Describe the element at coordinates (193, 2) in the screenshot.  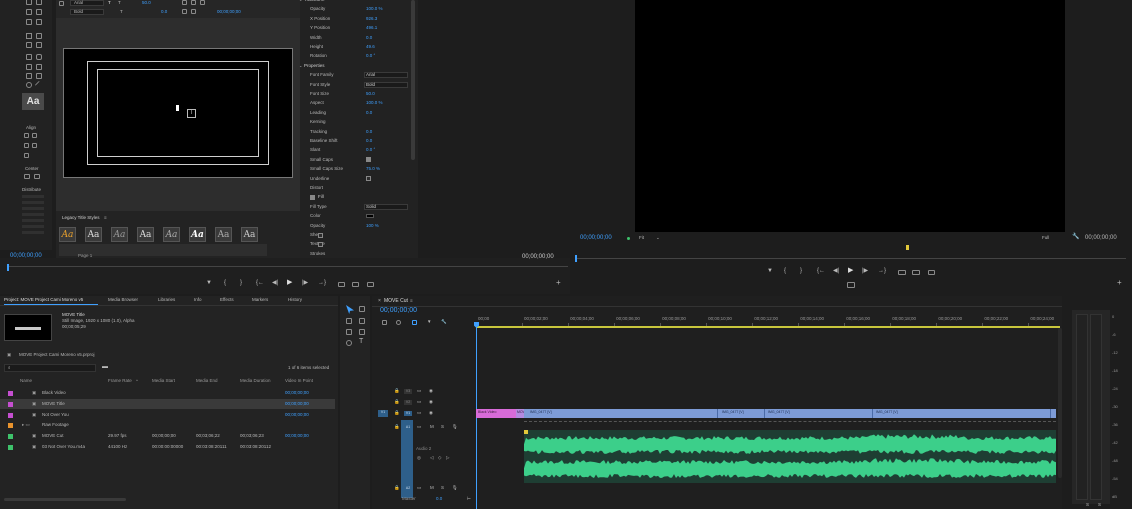
I see `align-text-center-icon` at that location.